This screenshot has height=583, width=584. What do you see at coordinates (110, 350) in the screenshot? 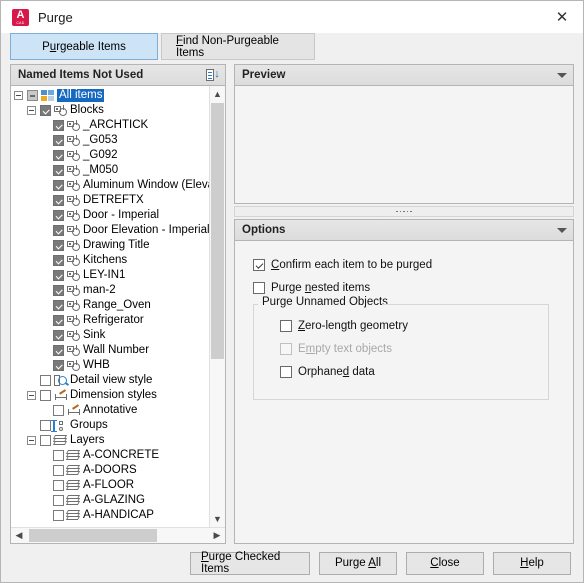
I see `tree-item: Wall Number` at bounding box center [110, 350].